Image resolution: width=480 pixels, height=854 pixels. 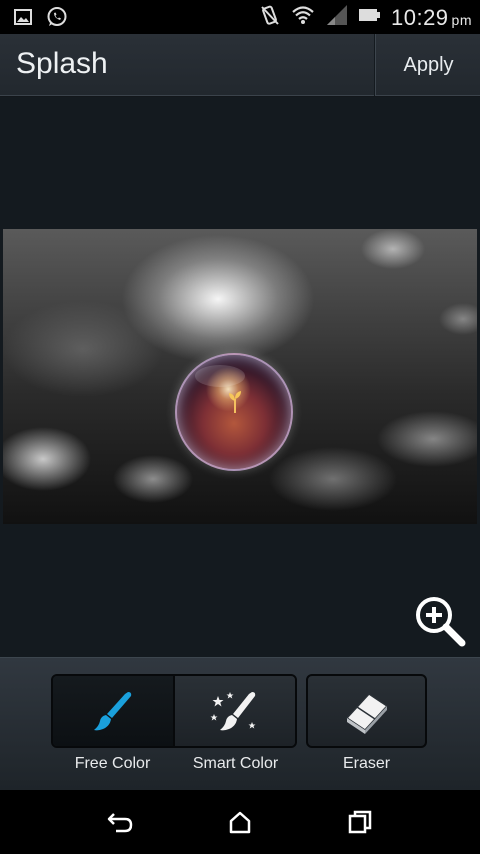 What do you see at coordinates (235, 402) in the screenshot?
I see `sprout-graphic` at bounding box center [235, 402].